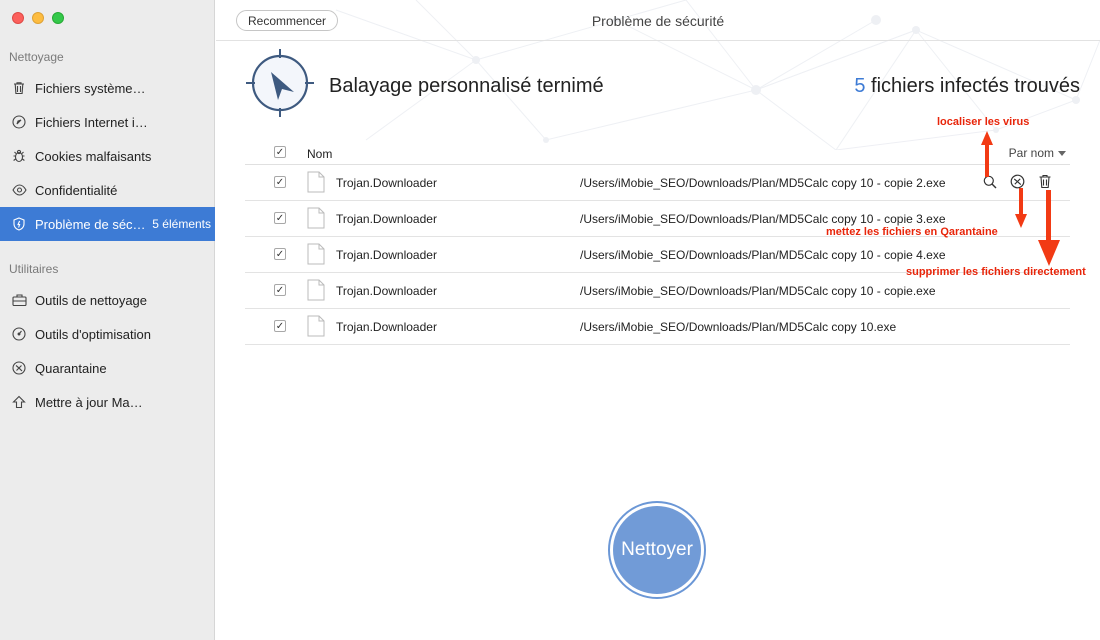  Describe the element at coordinates (19, 122) in the screenshot. I see `compass-icon` at that location.